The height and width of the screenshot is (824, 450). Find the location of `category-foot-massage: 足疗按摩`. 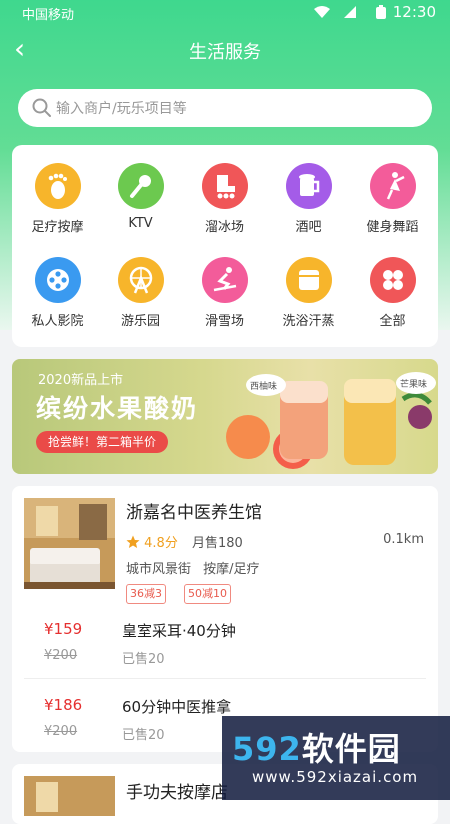

category-foot-massage: 足疗按摩 is located at coordinates (57, 199).